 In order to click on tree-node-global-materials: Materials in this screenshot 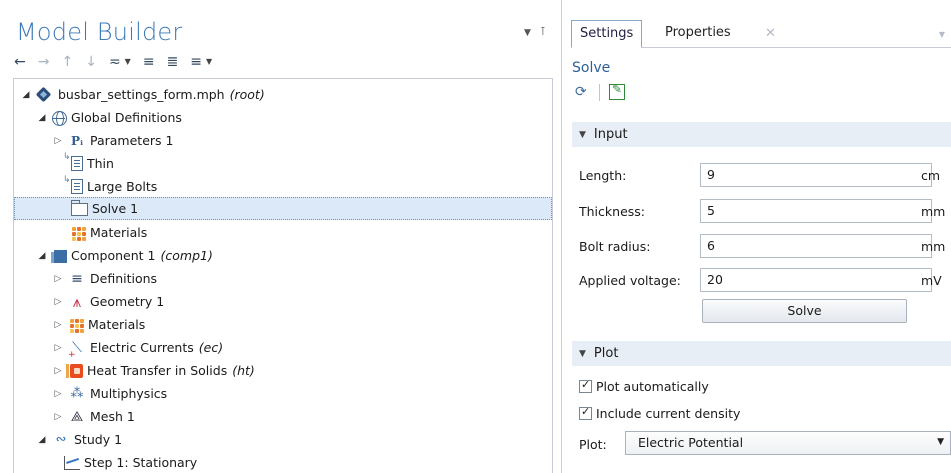, I will do `click(283, 232)`.